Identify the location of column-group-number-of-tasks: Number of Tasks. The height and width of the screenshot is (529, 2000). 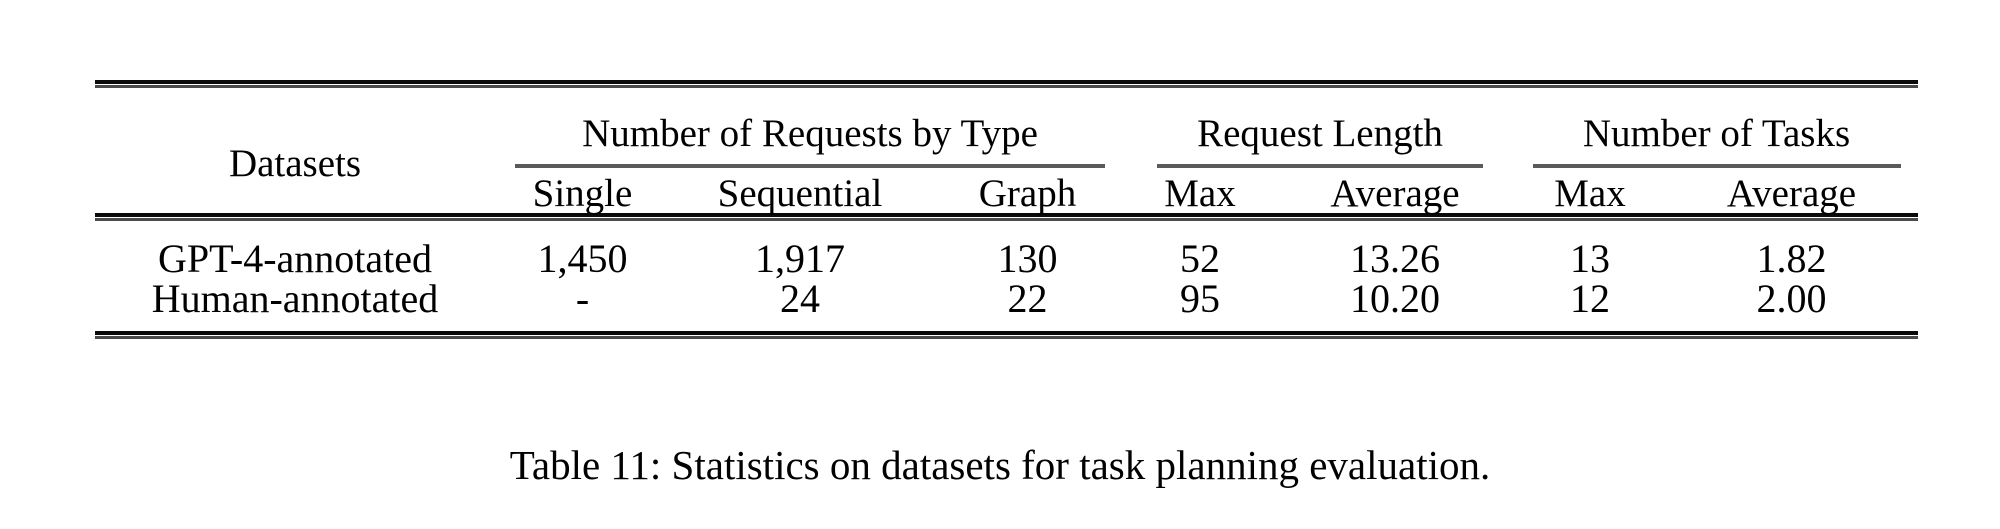
(1716, 143).